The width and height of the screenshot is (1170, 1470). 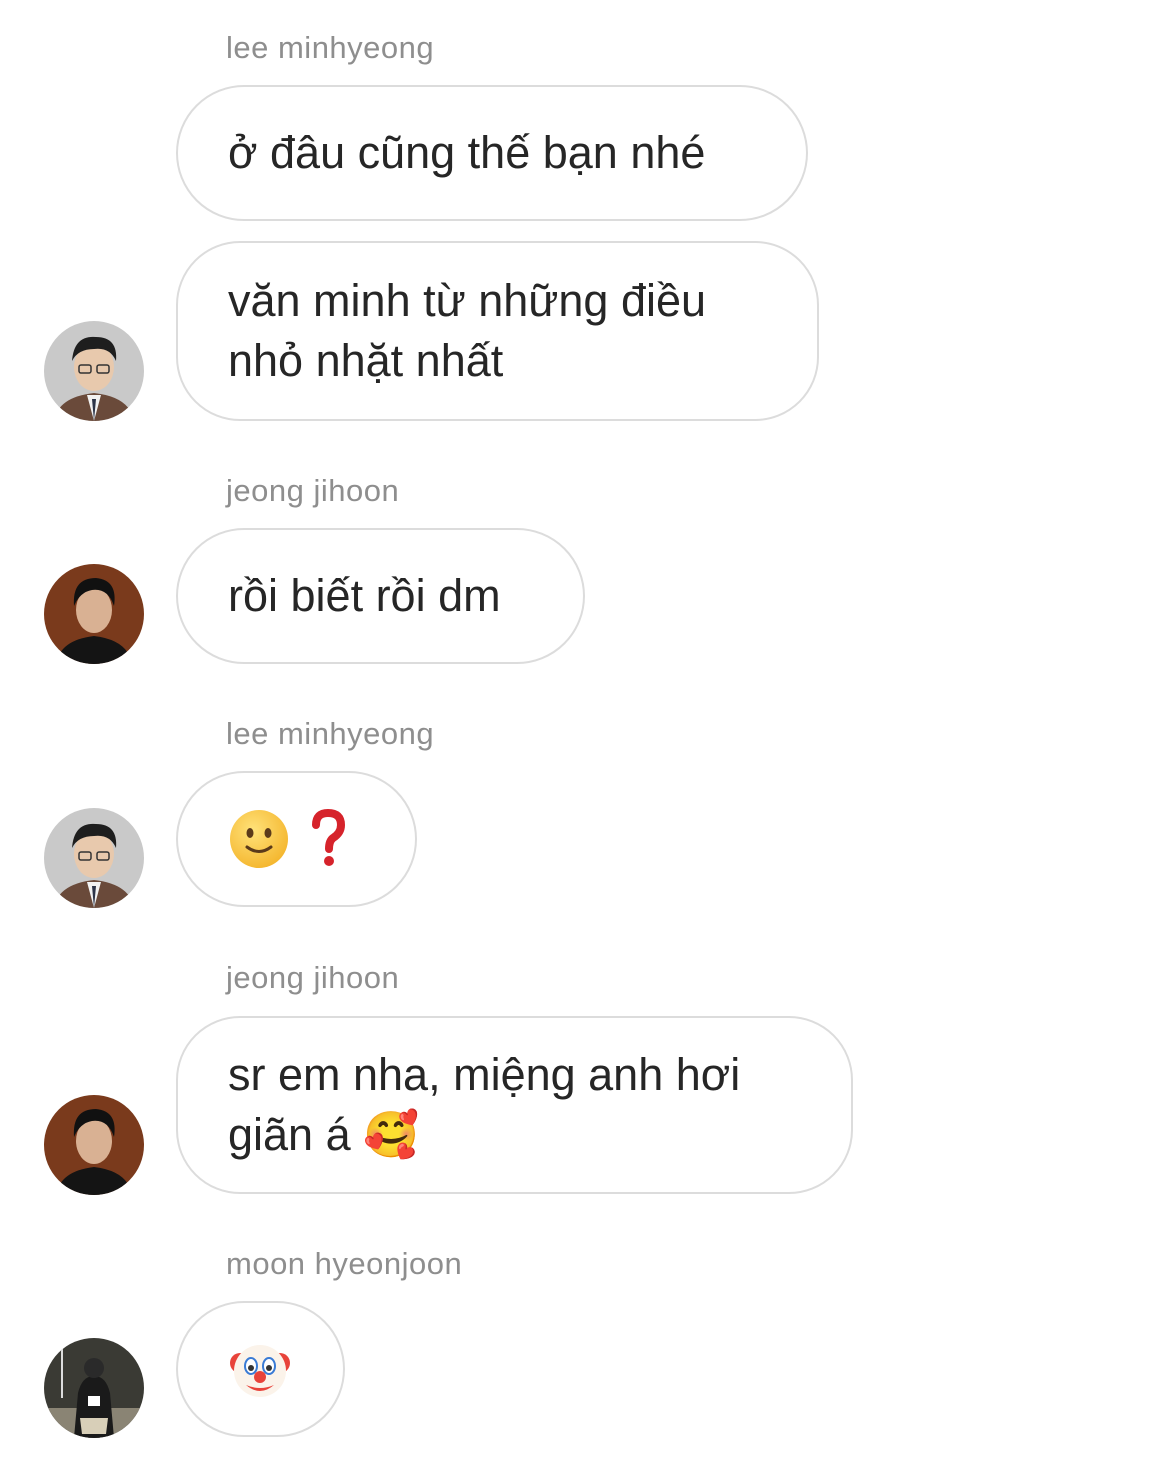 I want to click on message-bubble: sr em nha, miệng anh hơi giãn á 🥰, so click(x=514, y=1105).